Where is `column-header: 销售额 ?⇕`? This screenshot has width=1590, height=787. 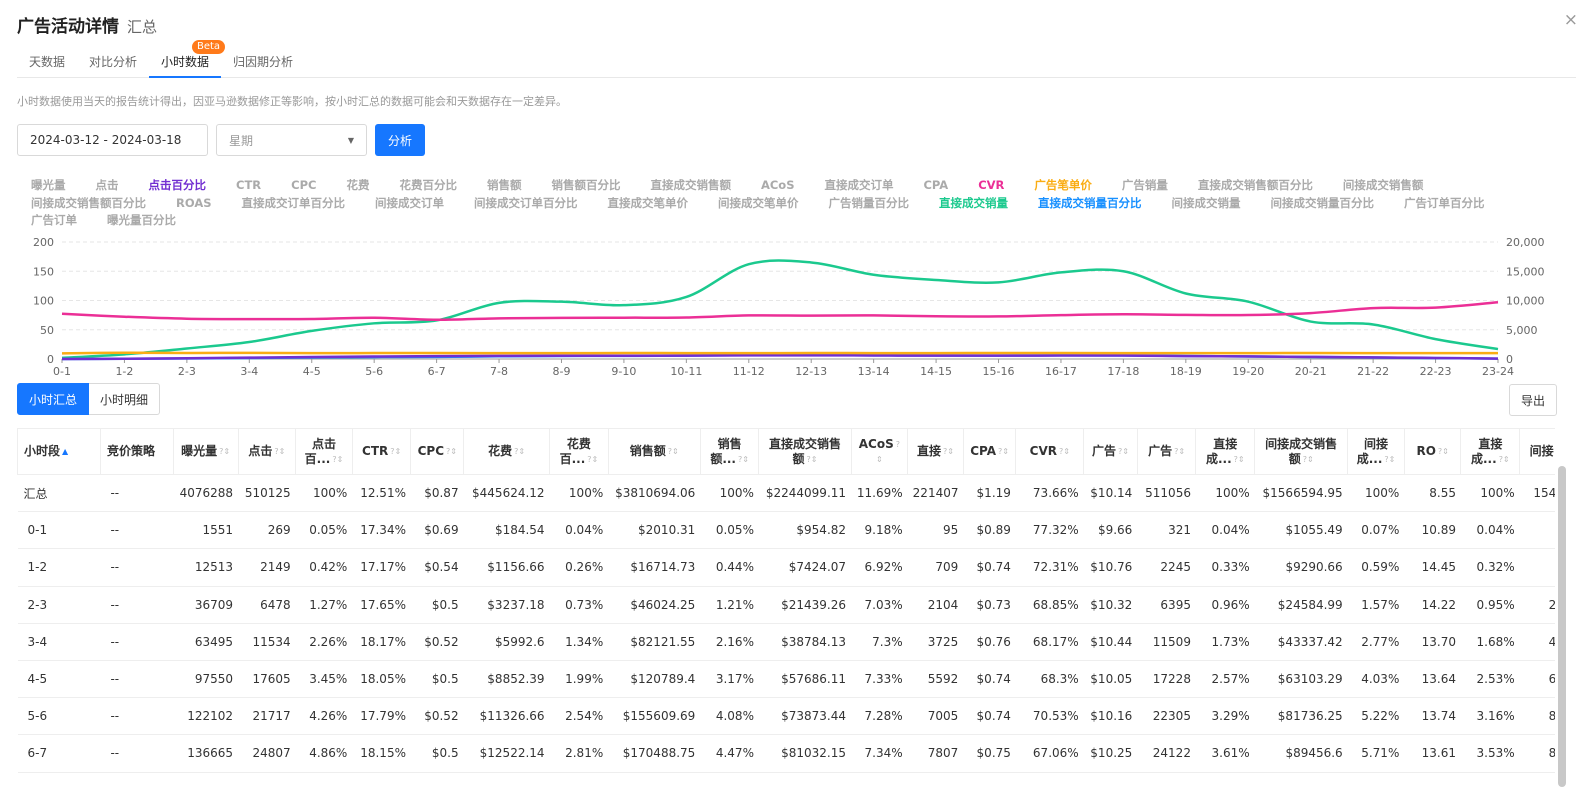 column-header: 销售额 ?⇕ is located at coordinates (654, 451).